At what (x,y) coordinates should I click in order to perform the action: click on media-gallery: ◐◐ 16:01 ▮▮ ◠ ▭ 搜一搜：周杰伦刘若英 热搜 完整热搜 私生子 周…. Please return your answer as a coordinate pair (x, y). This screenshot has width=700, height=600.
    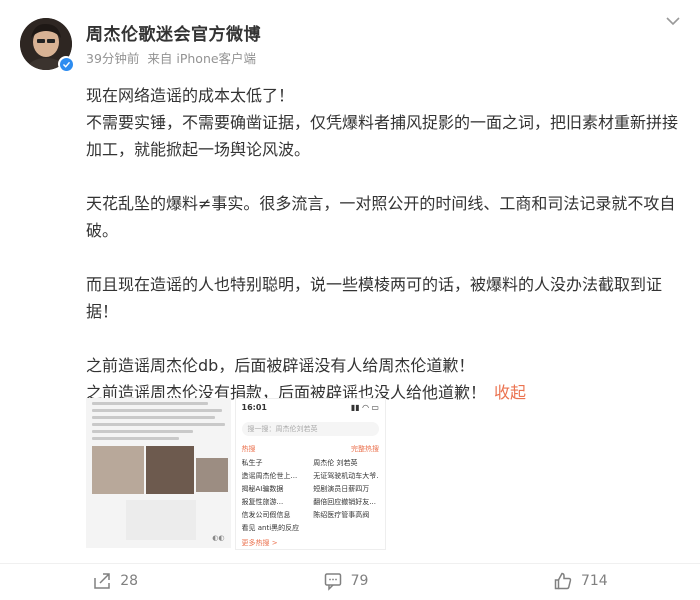
    Looking at the image, I should click on (236, 474).